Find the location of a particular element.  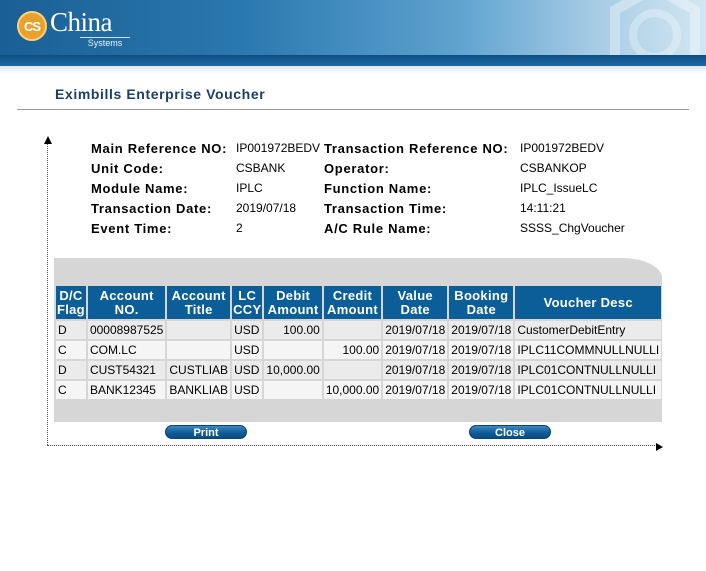

col-header-account-title: Account Title is located at coordinates (199, 302).